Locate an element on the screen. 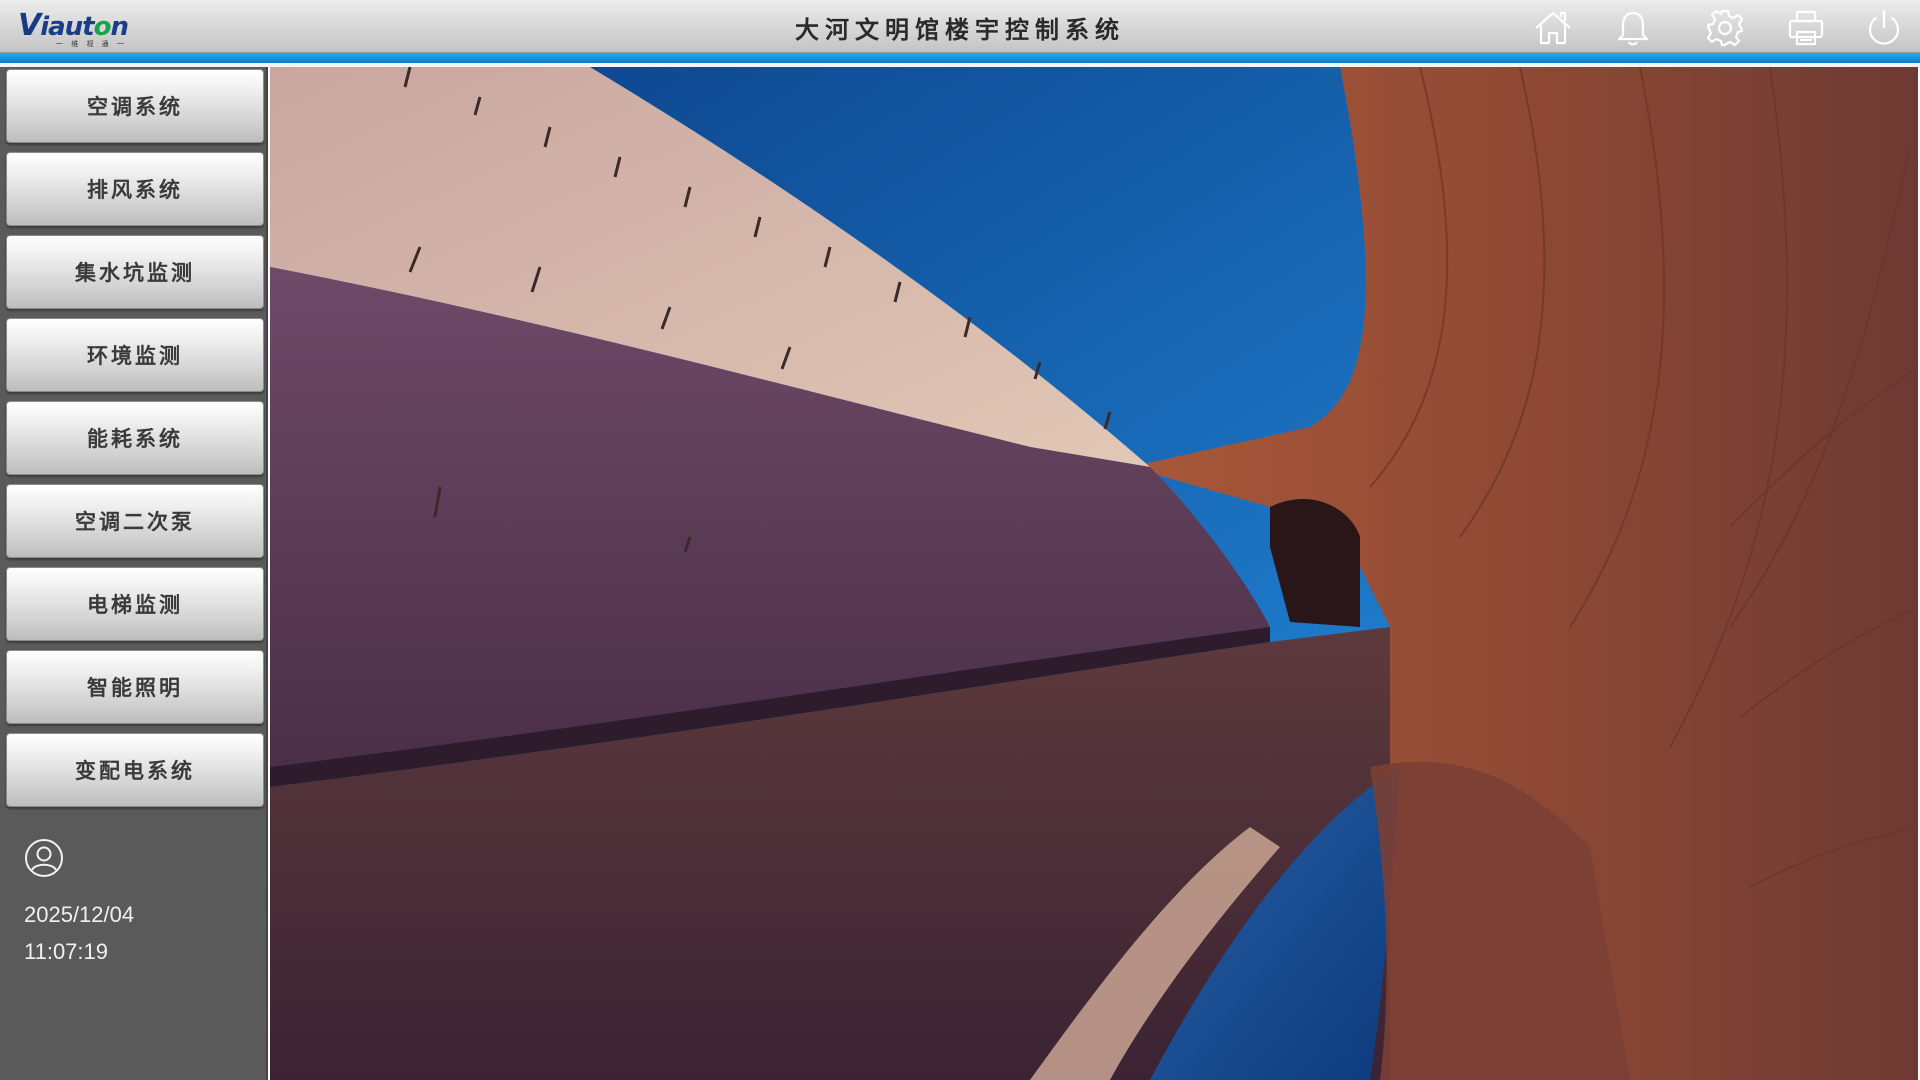 Image resolution: width=1920 pixels, height=1080 pixels. current-time: 11:07:19 is located at coordinates (66, 951).